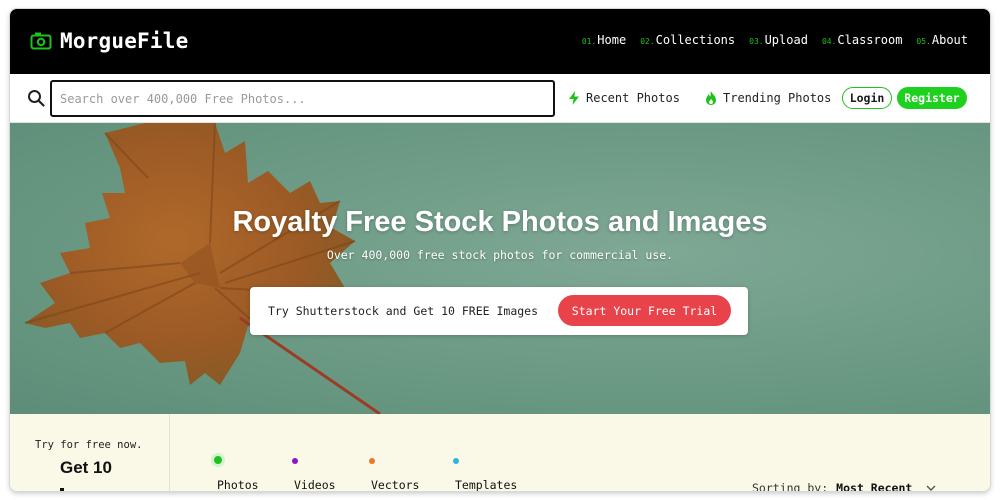  What do you see at coordinates (86, 467) in the screenshot?
I see `get-ten-headline: Get 10` at bounding box center [86, 467].